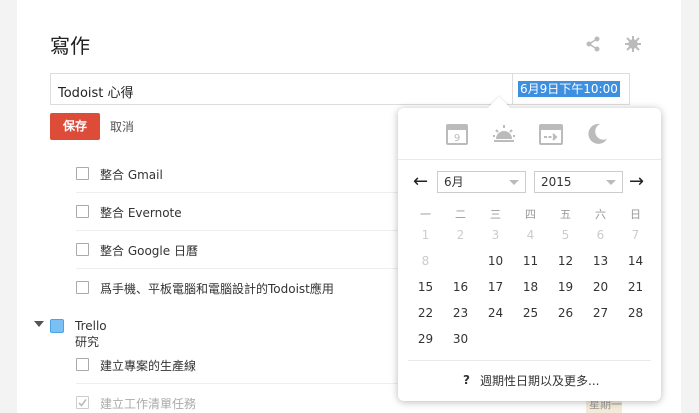  I want to click on task-input: Todoist 心得 6月9日下午10:00, so click(340, 89).